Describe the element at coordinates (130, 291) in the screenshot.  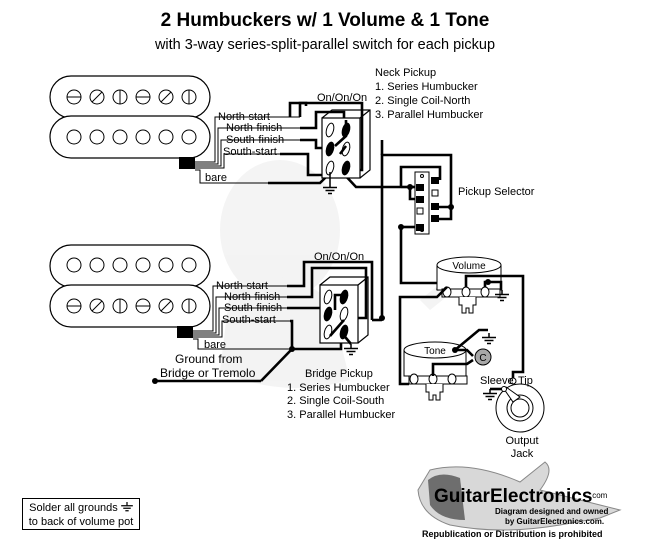
I see `bridge-pickup` at that location.